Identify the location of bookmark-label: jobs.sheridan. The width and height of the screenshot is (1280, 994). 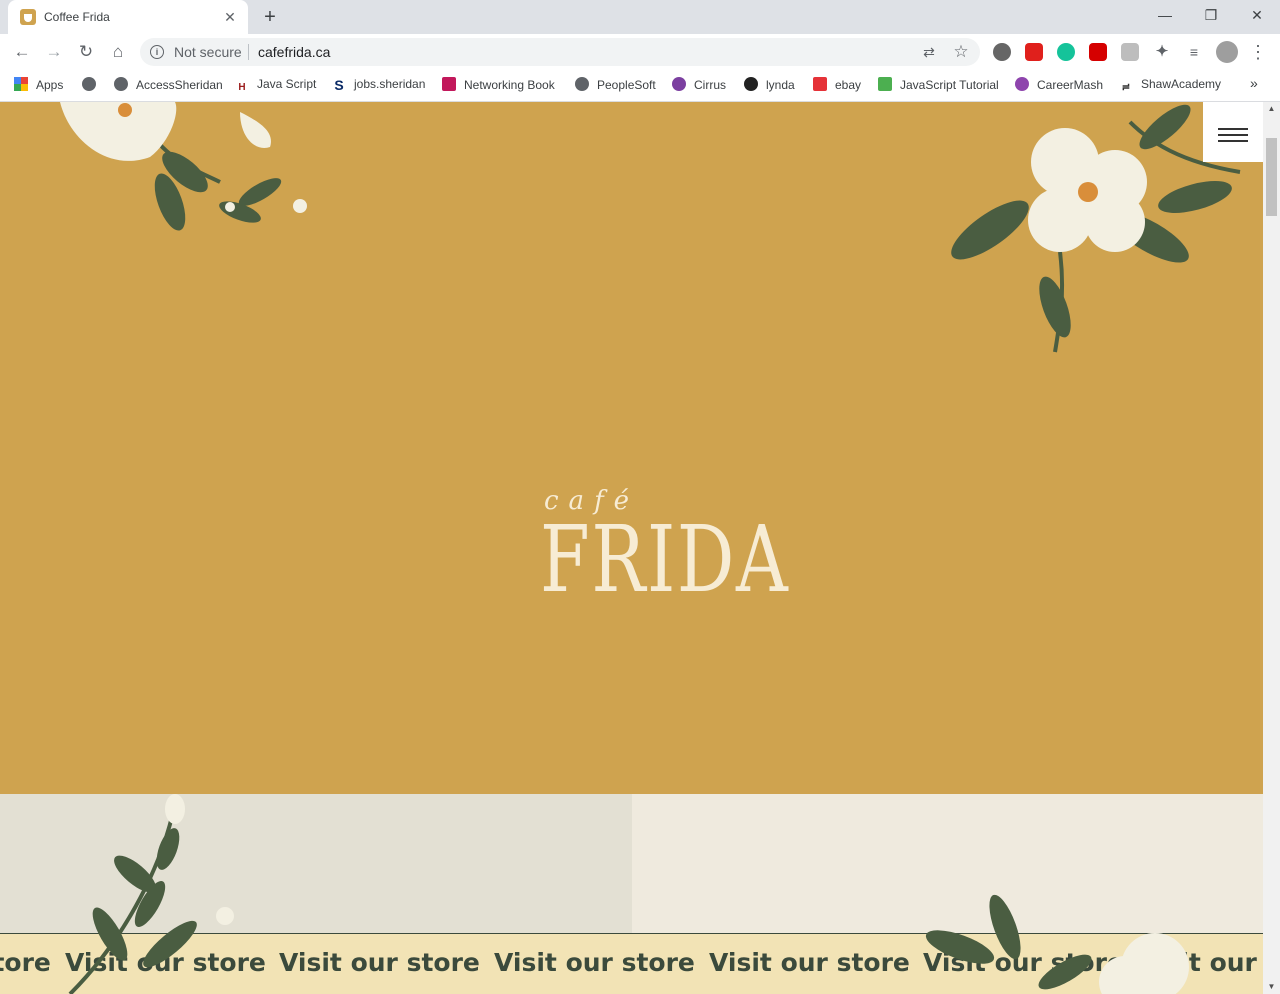
(390, 84).